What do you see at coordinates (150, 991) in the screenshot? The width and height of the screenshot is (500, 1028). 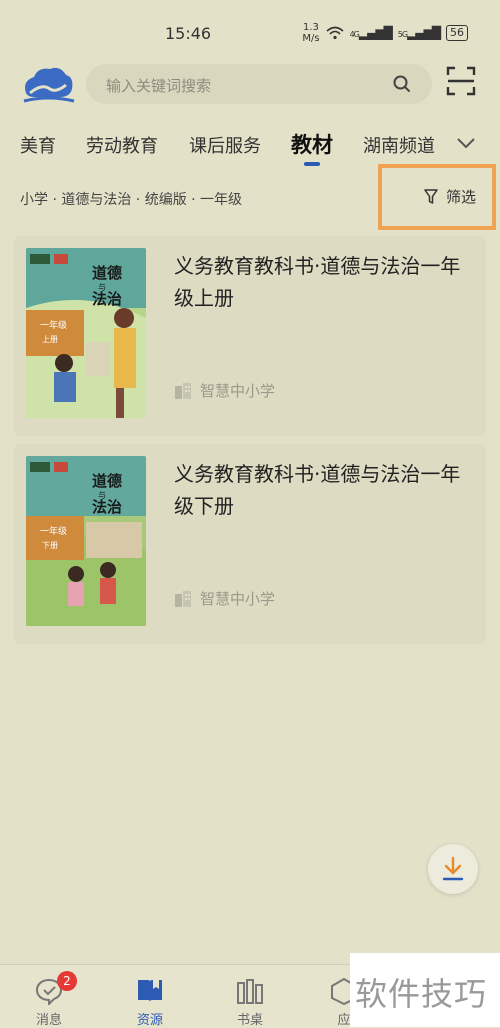 I see `book-icon` at bounding box center [150, 991].